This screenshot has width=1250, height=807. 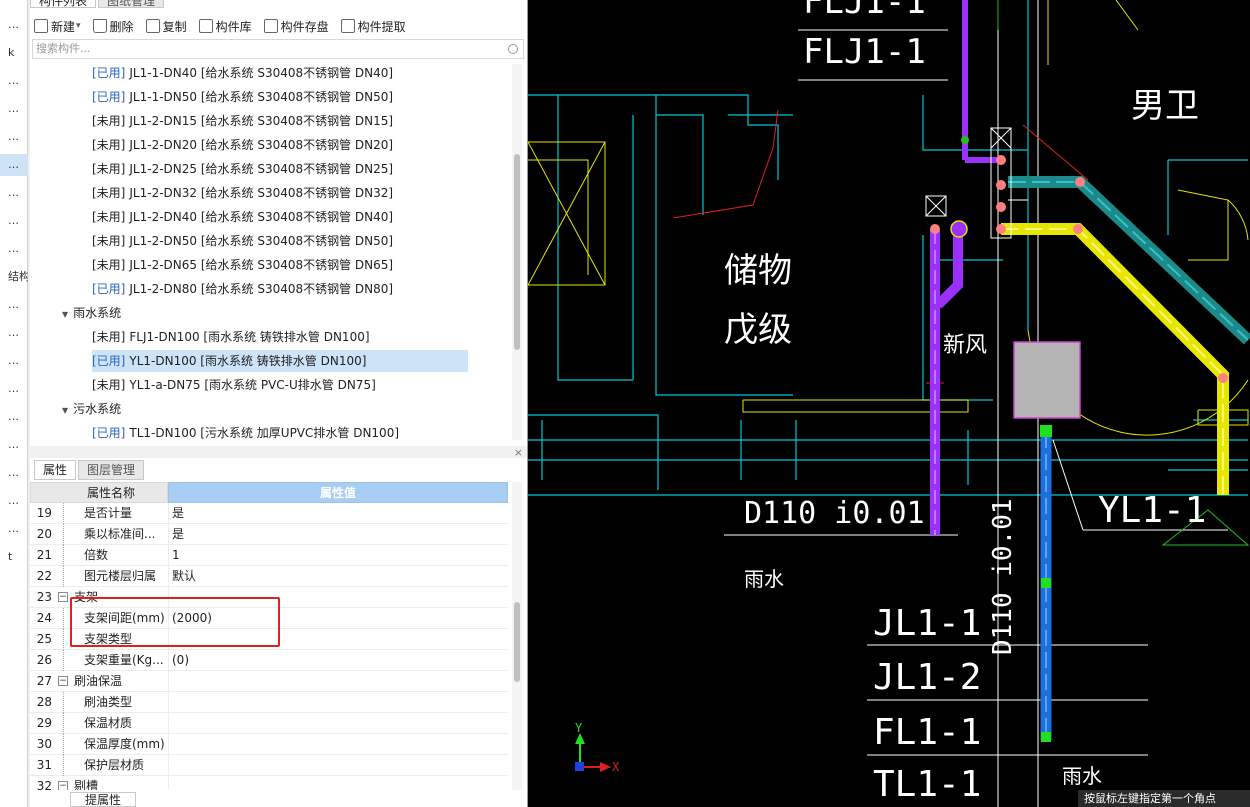 I want to click on property-scrollbar-thumb, so click(x=517, y=642).